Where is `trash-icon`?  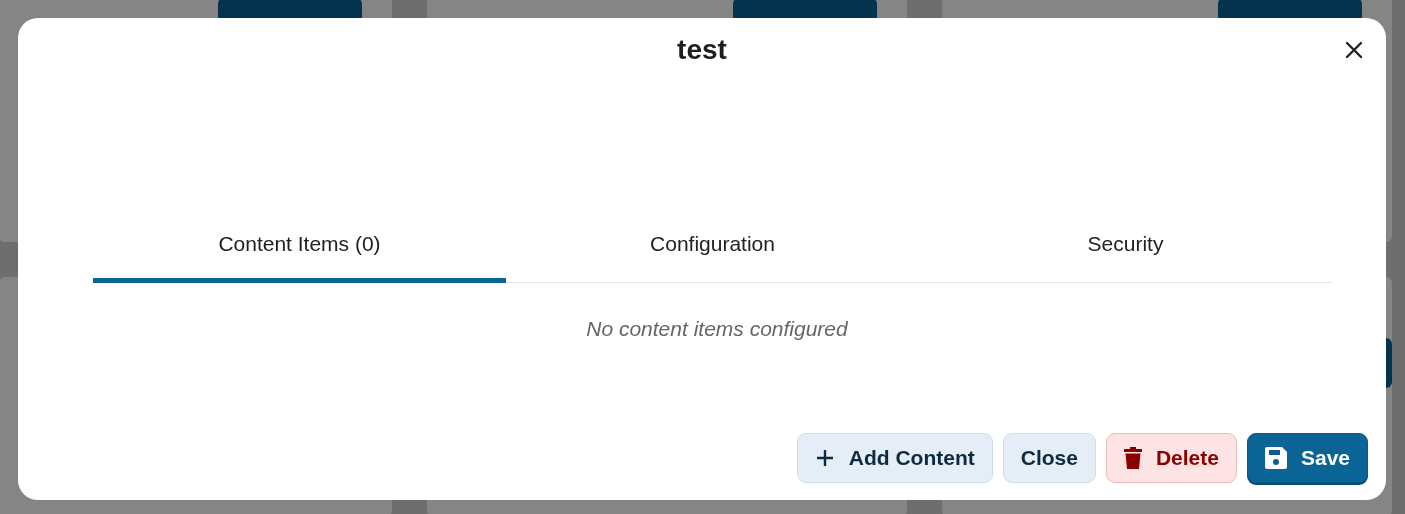 trash-icon is located at coordinates (1132, 458).